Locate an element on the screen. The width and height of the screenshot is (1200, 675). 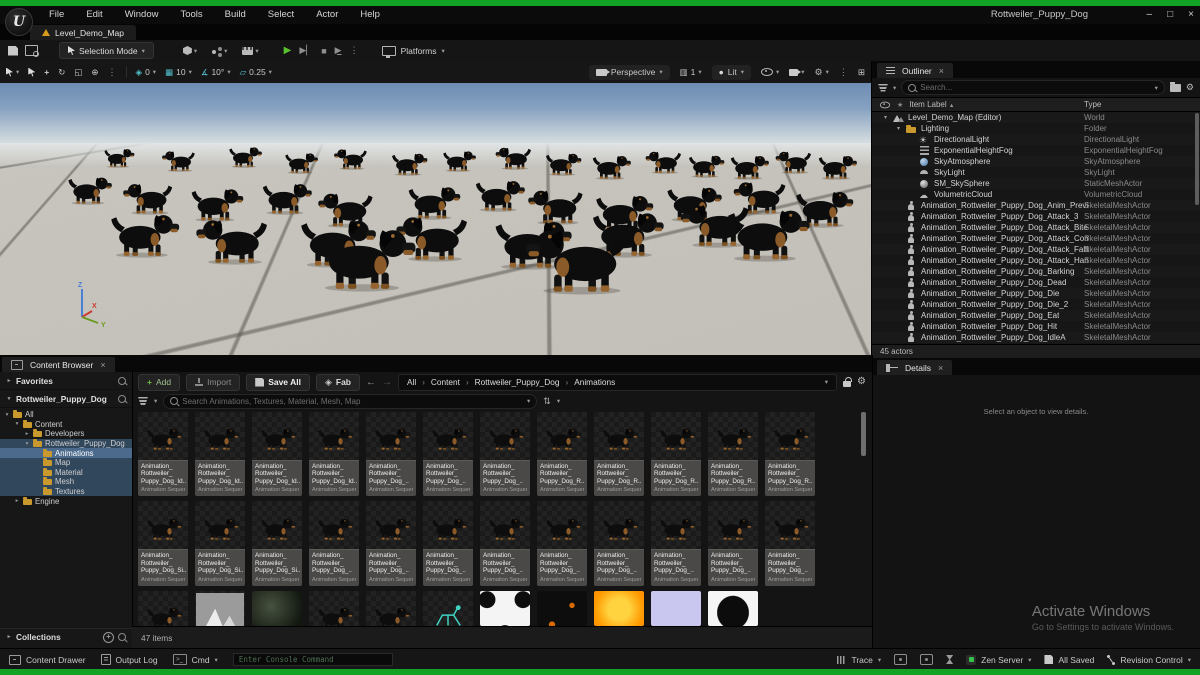
fab-button: ◈ Fab is located at coordinates (337, 382).